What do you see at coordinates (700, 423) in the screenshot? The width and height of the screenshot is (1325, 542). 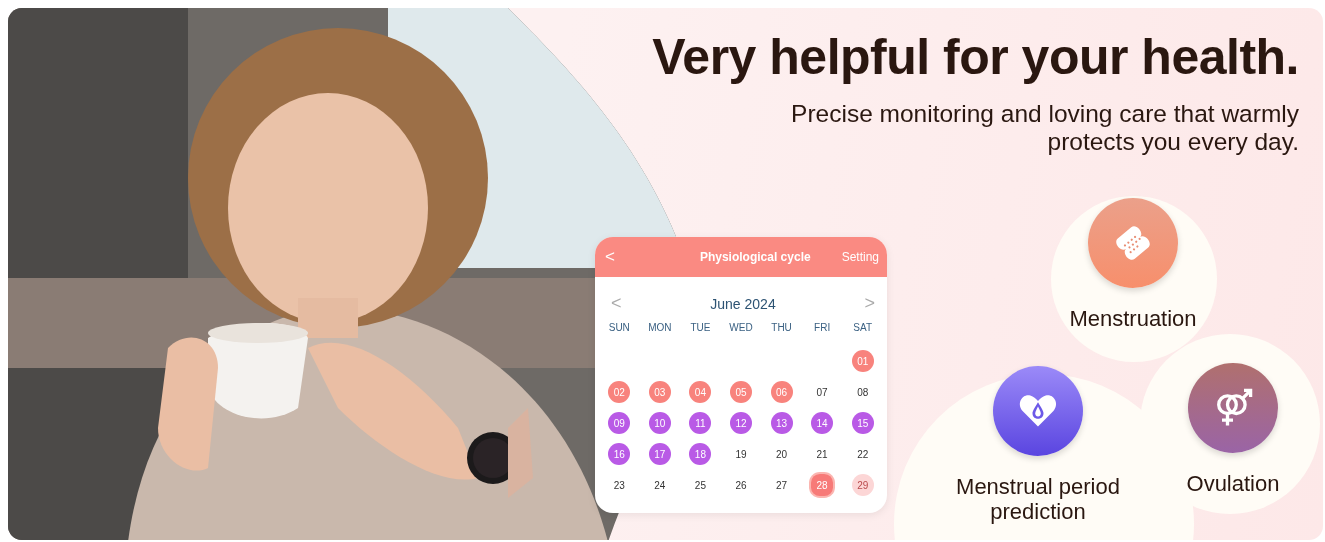 I see `calendar-day: 11` at bounding box center [700, 423].